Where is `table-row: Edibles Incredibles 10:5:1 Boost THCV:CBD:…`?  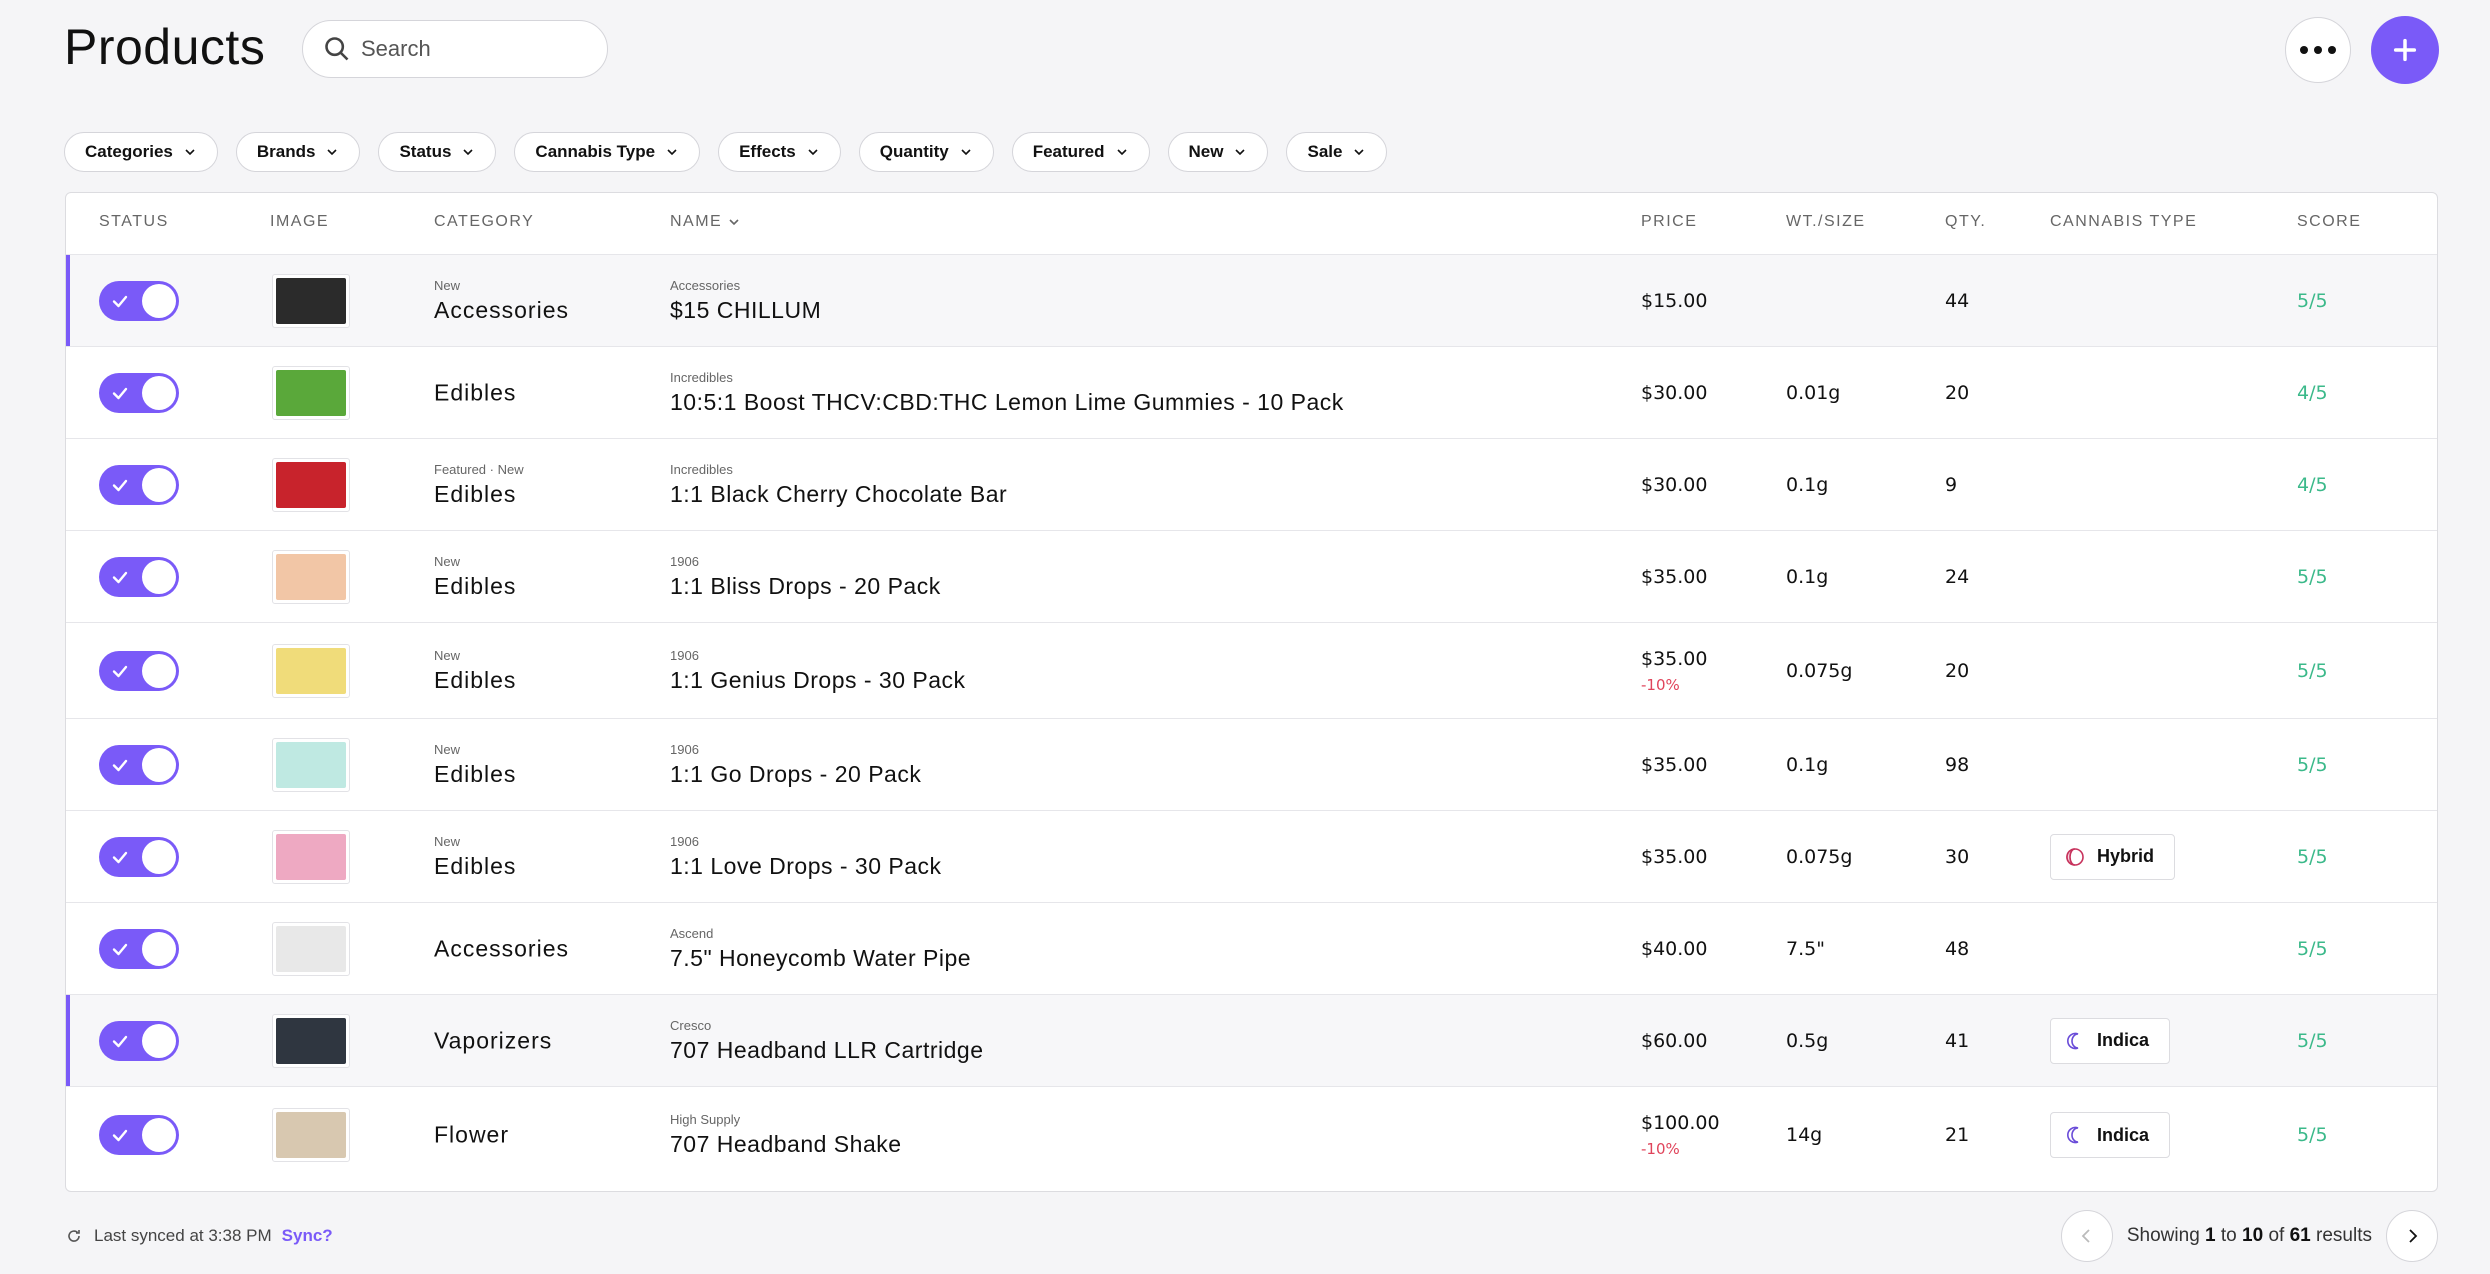 table-row: Edibles Incredibles 10:5:1 Boost THCV:CBD:… is located at coordinates (1251, 393).